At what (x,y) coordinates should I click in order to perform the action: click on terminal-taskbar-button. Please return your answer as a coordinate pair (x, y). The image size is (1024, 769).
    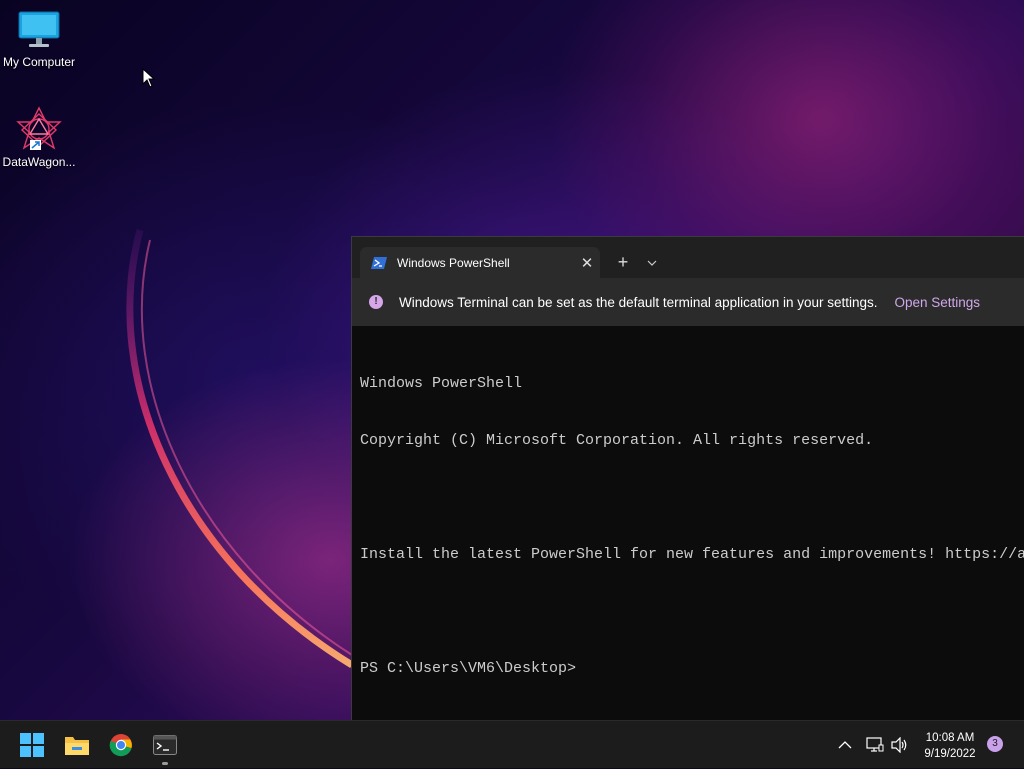
    Looking at the image, I should click on (165, 747).